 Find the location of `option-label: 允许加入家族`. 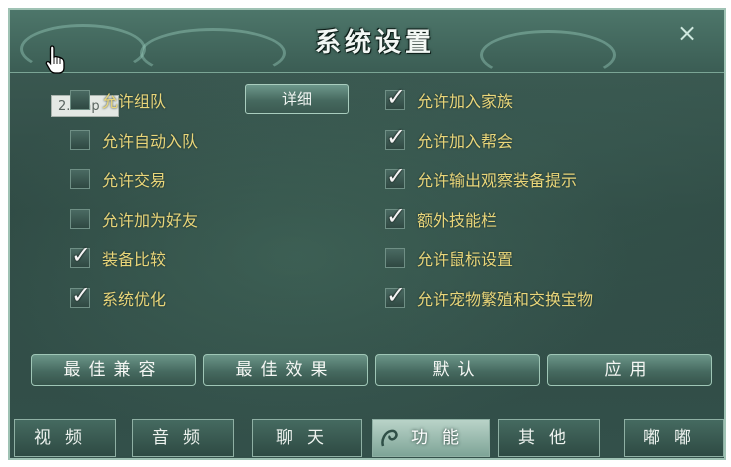

option-label: 允许加入家族 is located at coordinates (465, 101).